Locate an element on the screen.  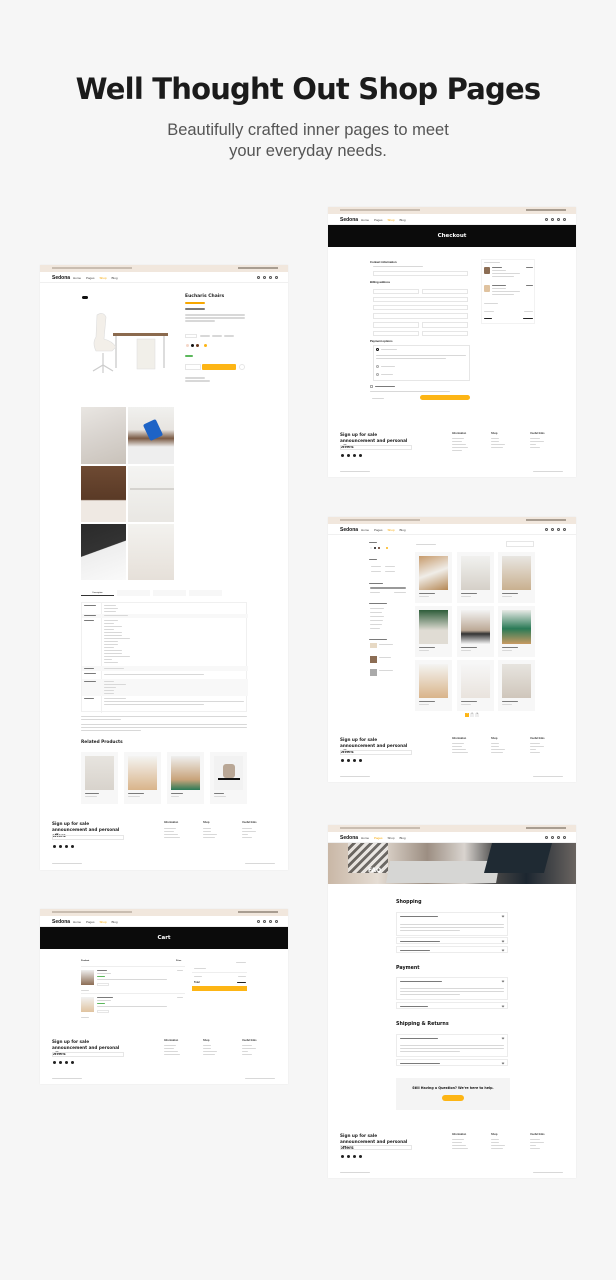
state-select is located at coordinates (445, 325).